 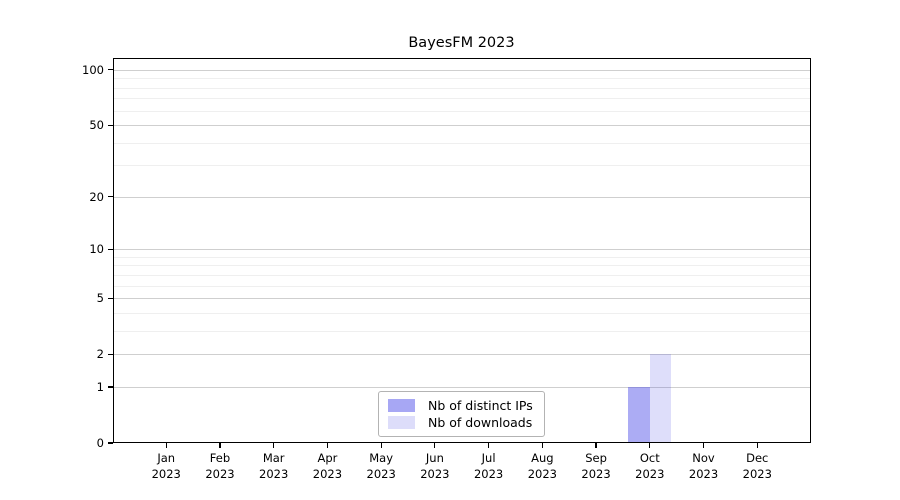 What do you see at coordinates (100, 298) in the screenshot?
I see `y-tick-label-5: 5` at bounding box center [100, 298].